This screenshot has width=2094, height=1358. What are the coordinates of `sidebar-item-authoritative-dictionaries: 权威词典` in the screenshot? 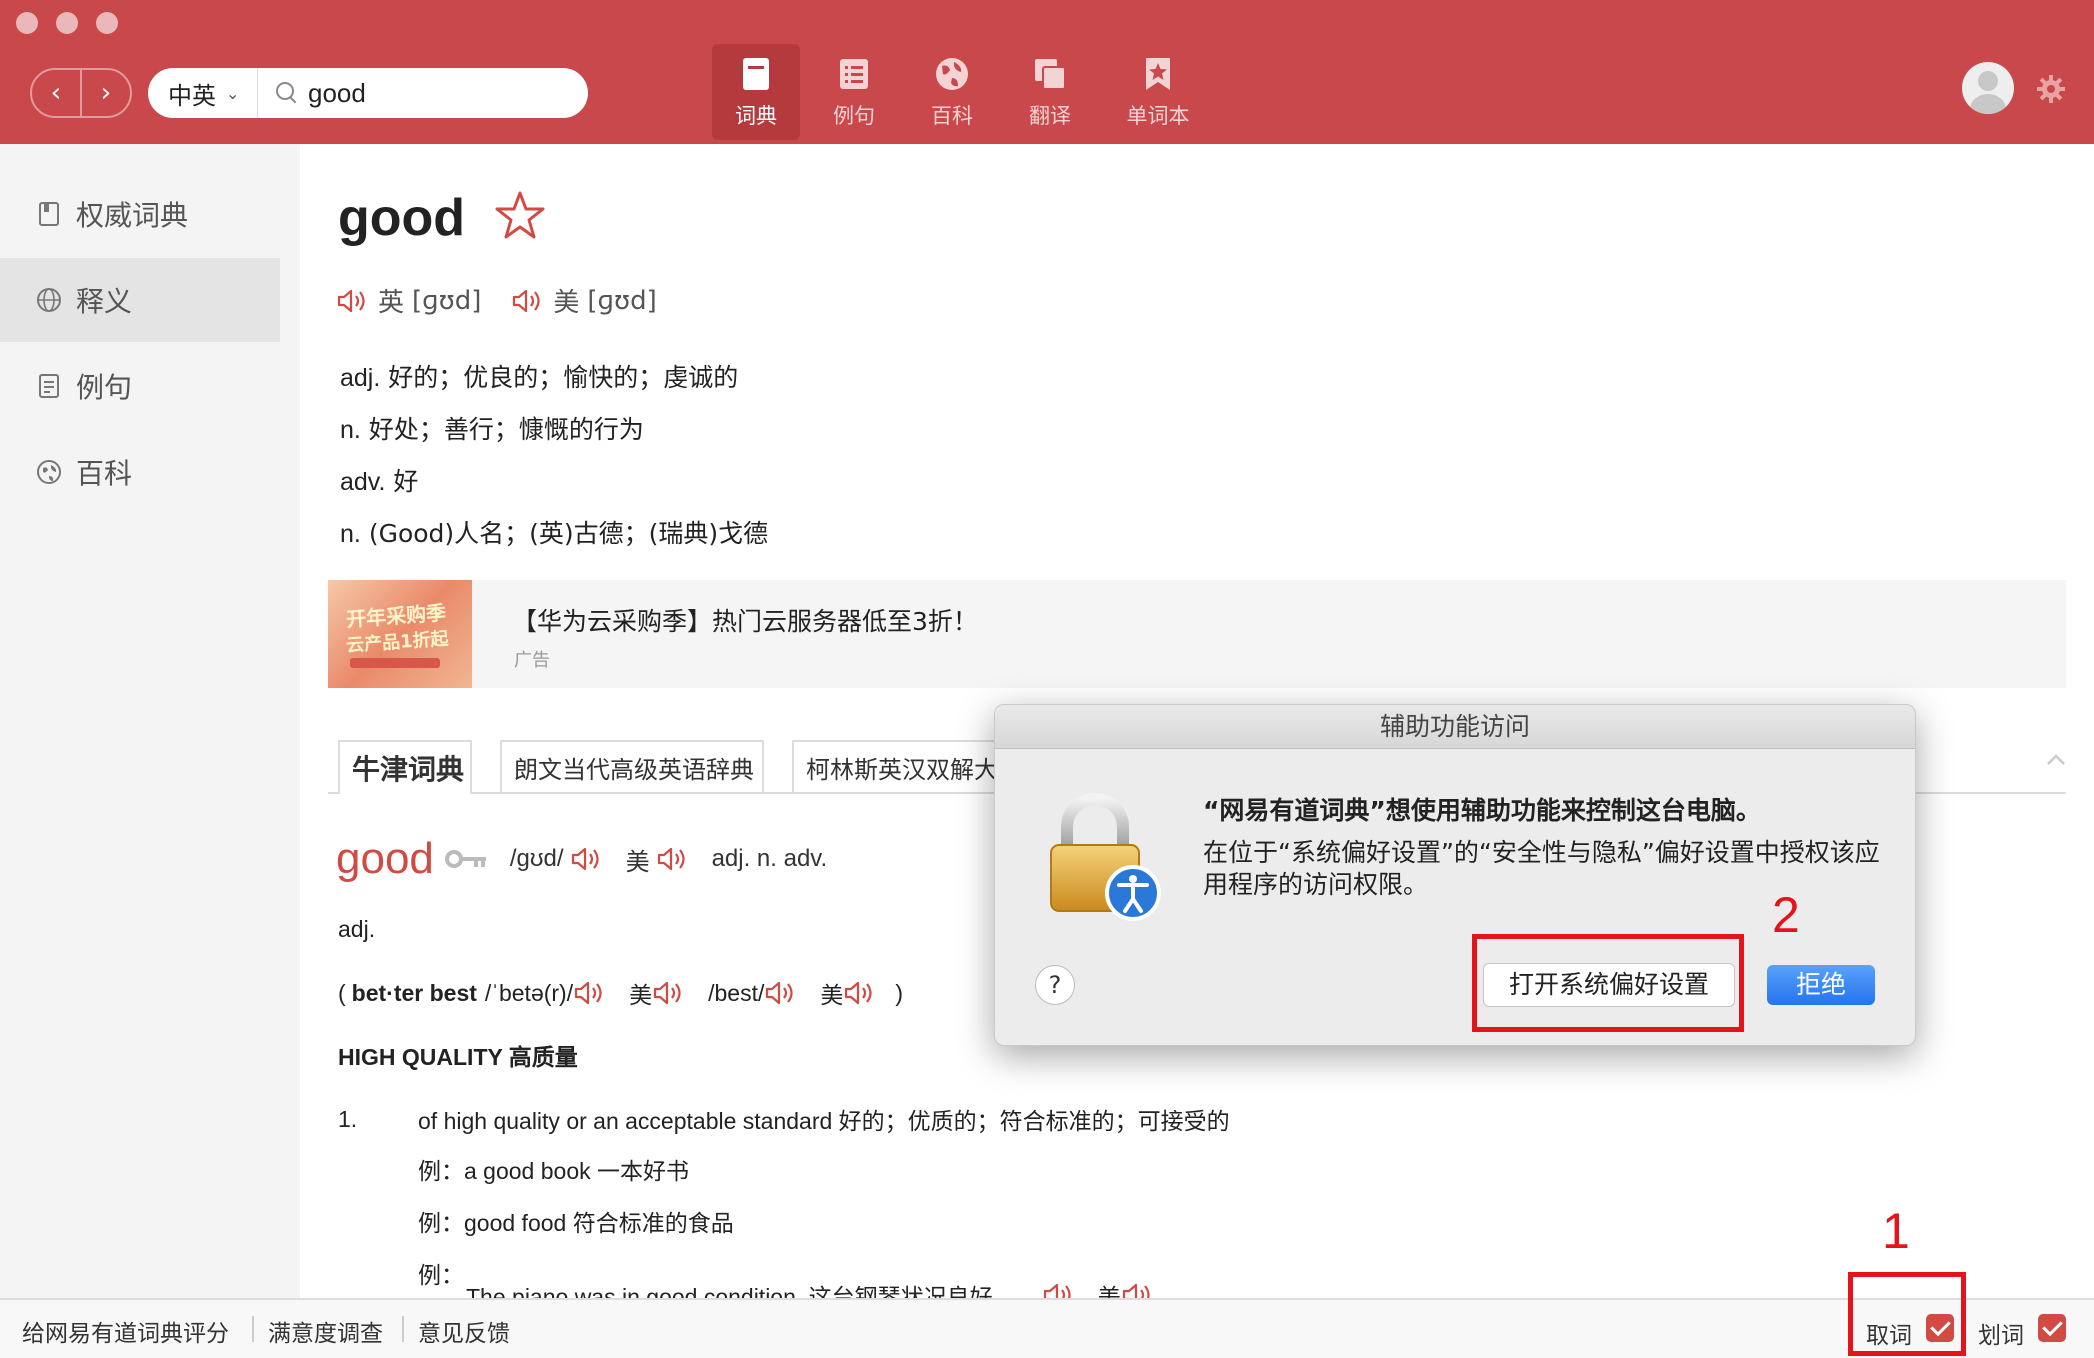 It's located at (140, 214).